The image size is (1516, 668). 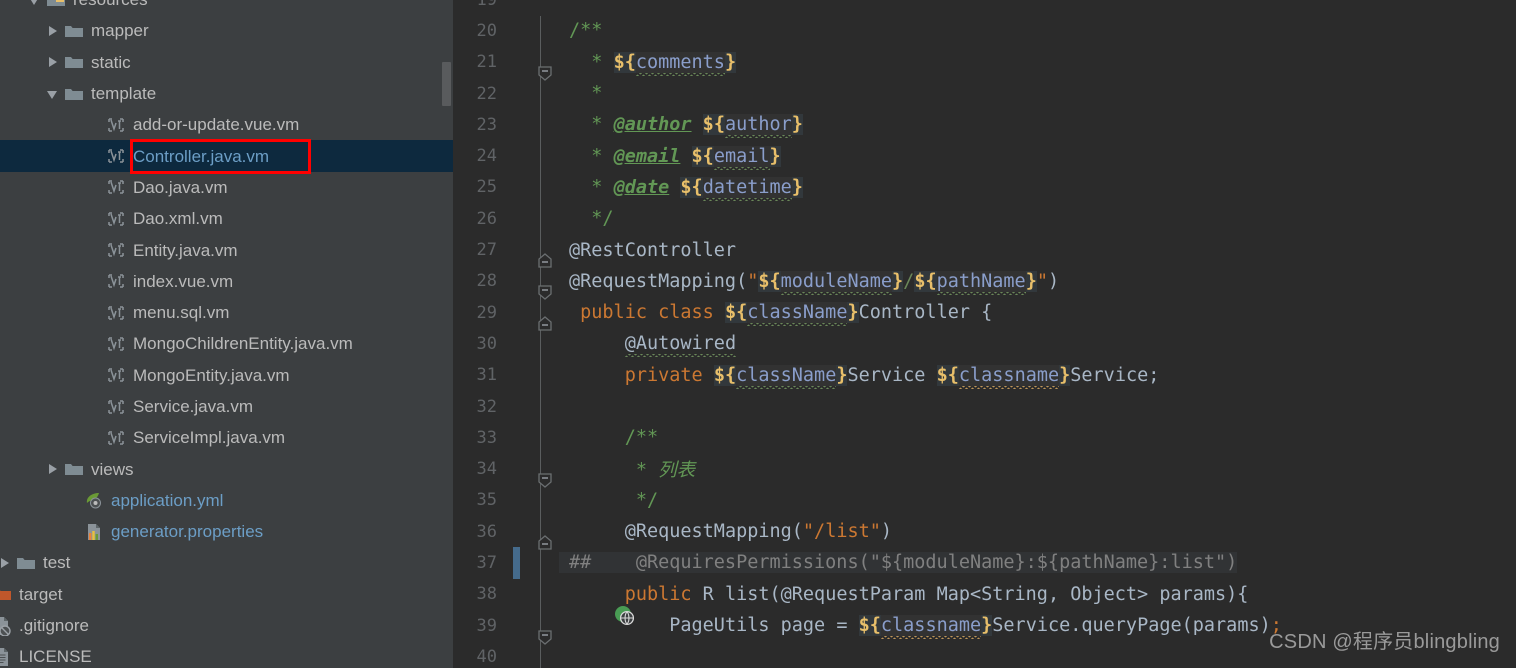 I want to click on tree-item-label: template, so click(x=124, y=94).